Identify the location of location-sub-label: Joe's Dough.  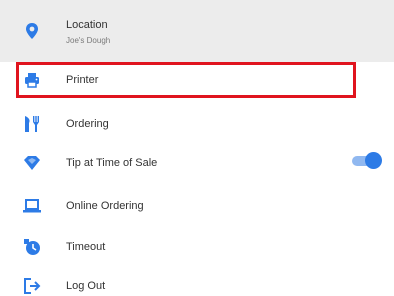
(88, 40).